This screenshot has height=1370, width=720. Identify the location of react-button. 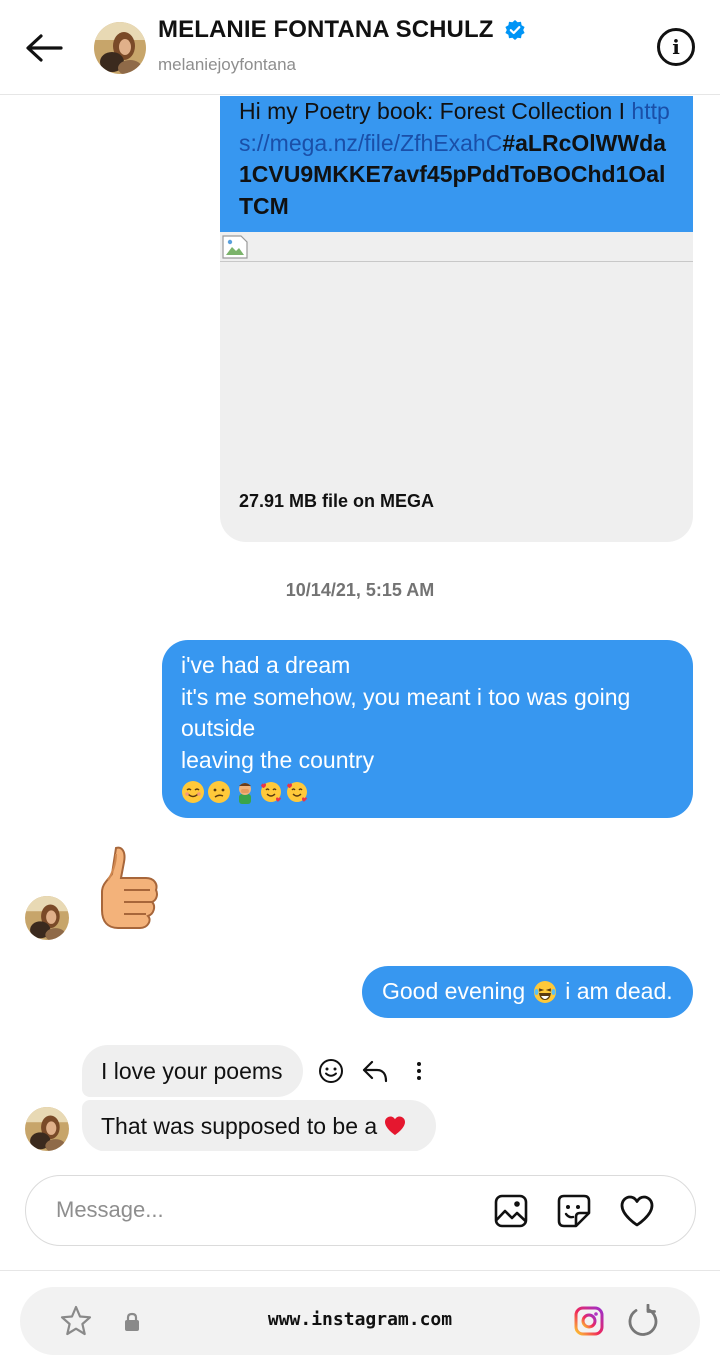
(331, 1071).